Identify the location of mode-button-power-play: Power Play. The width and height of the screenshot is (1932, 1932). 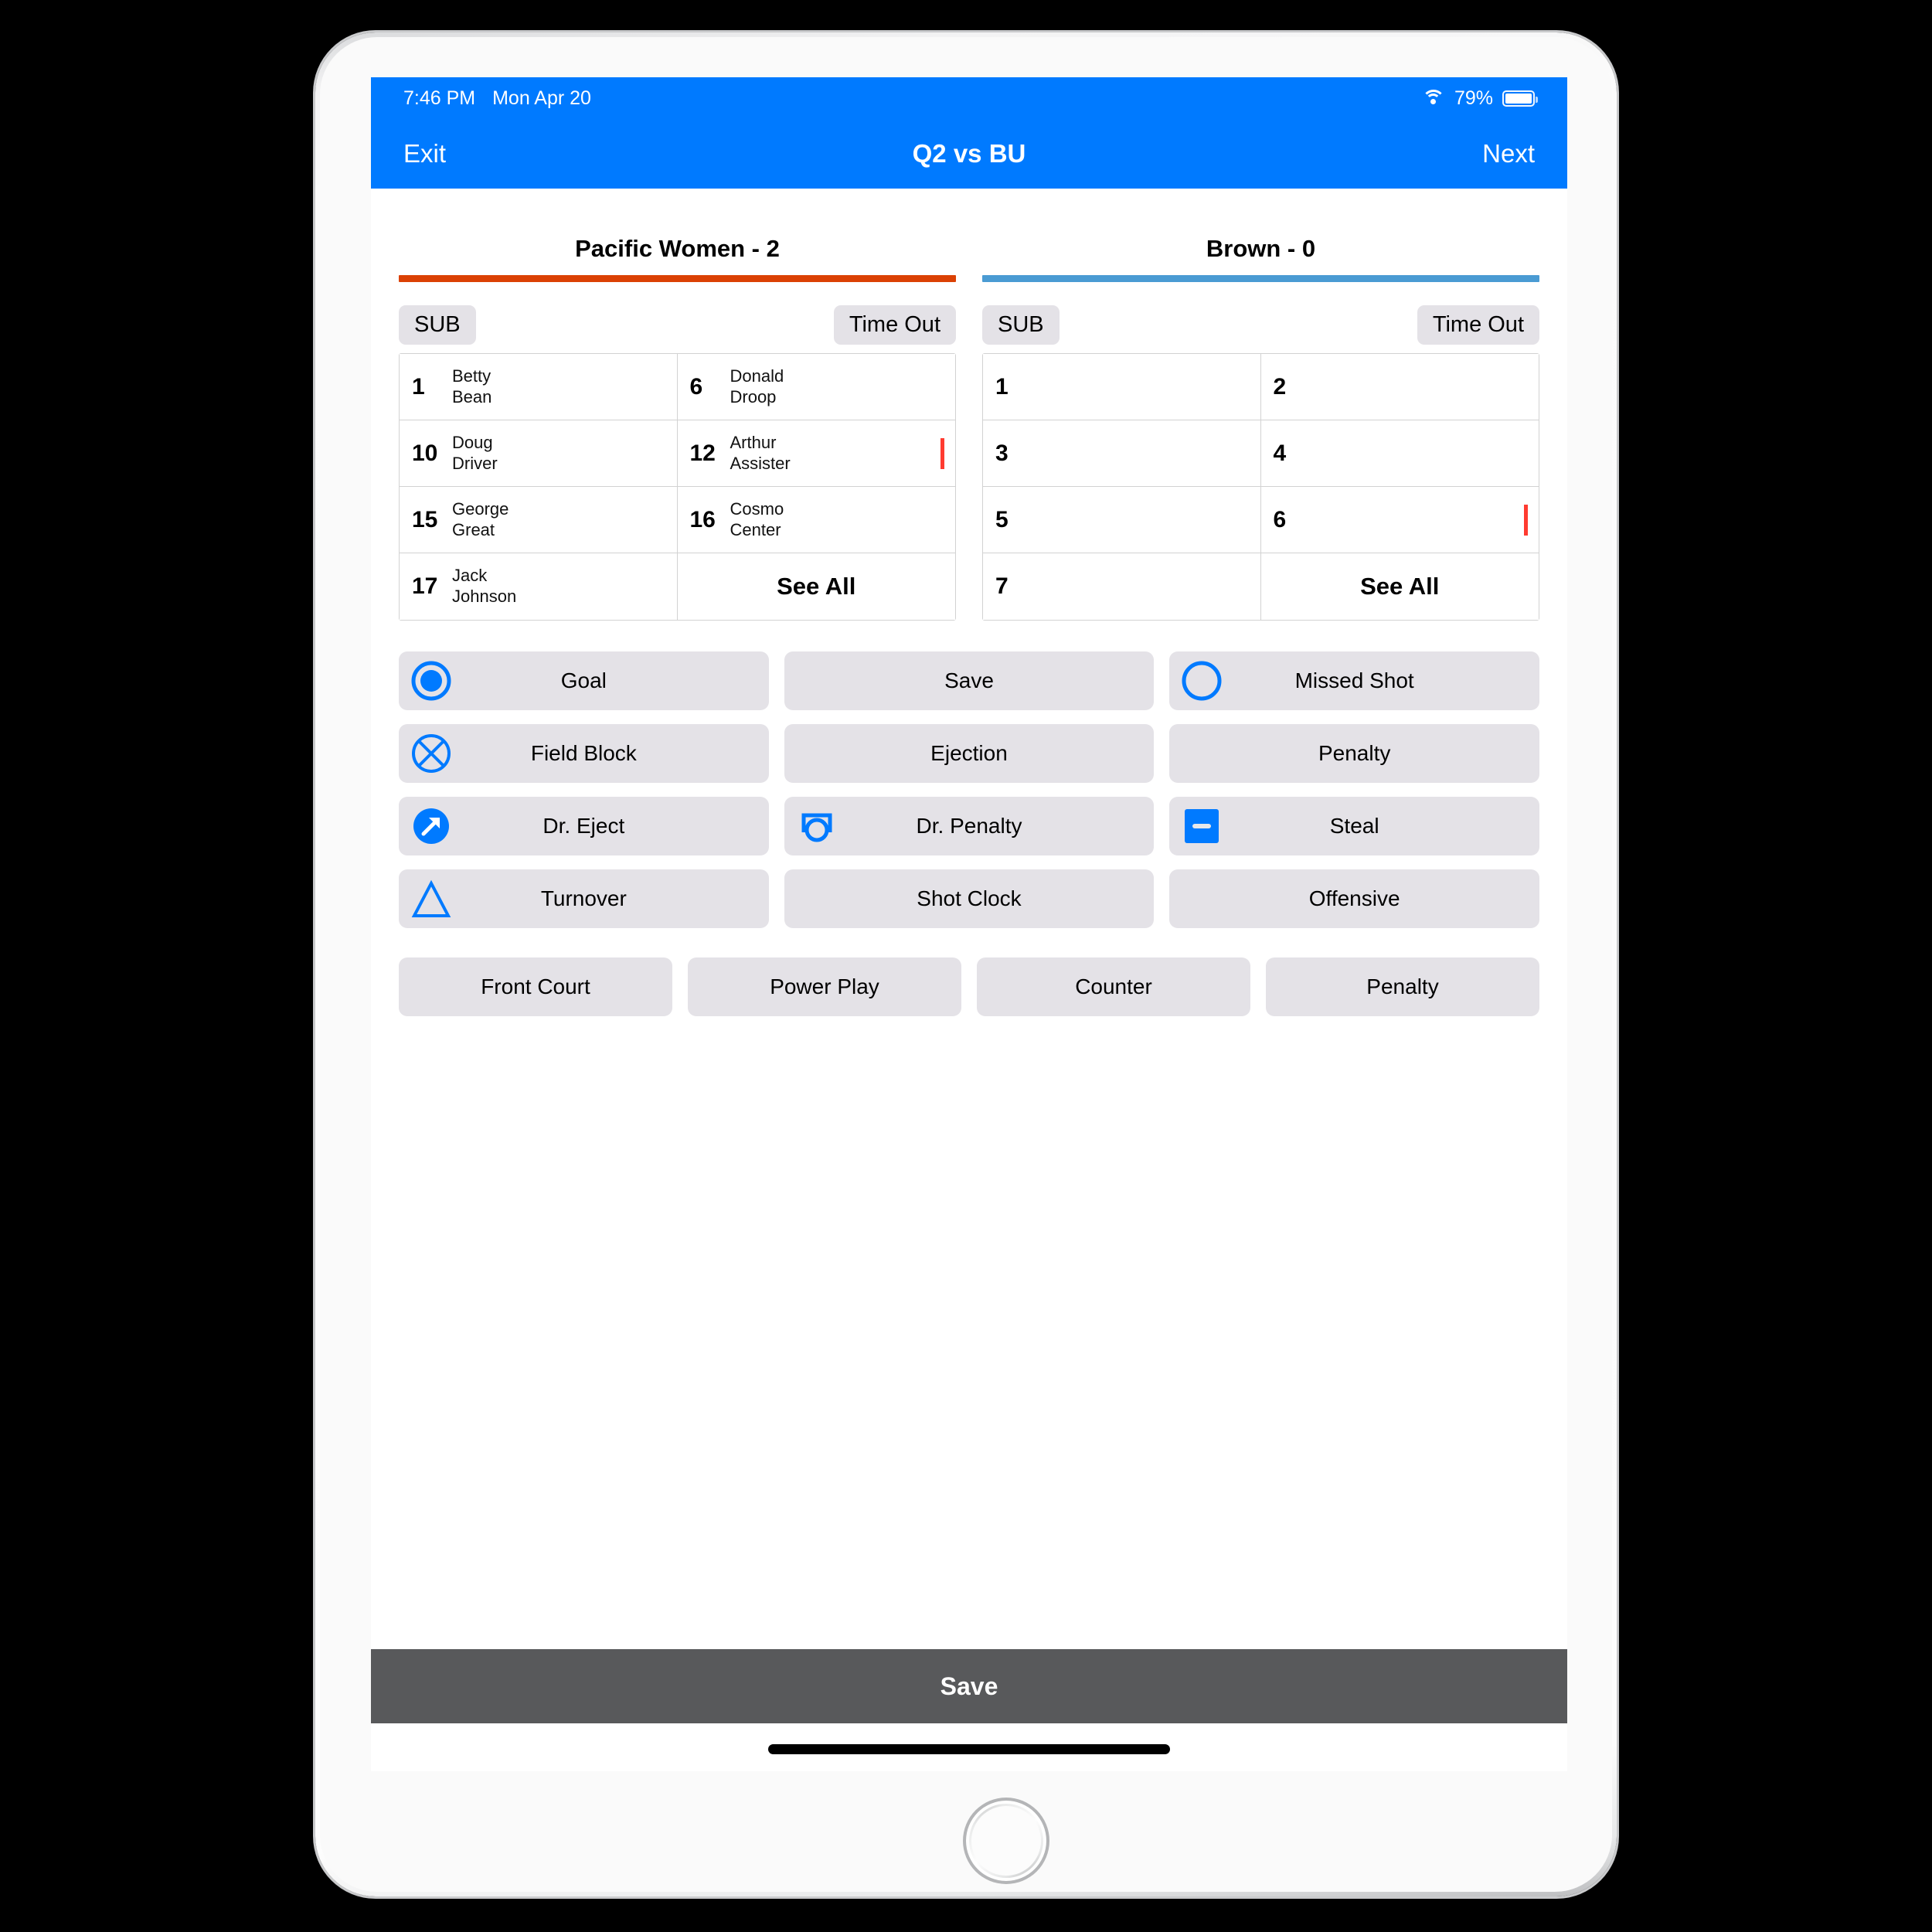
(825, 986).